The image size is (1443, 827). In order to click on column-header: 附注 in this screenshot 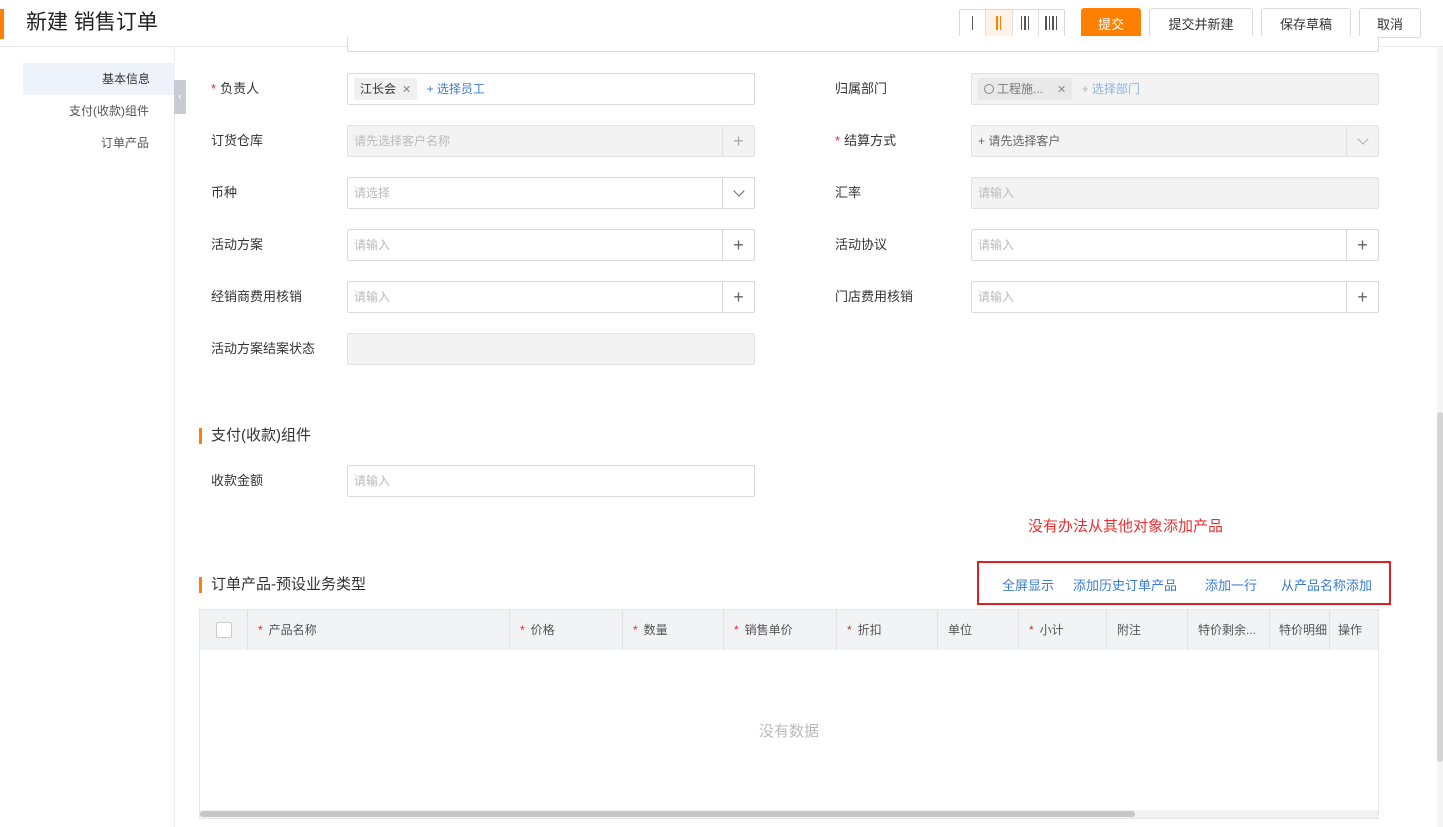, I will do `click(1147, 630)`.